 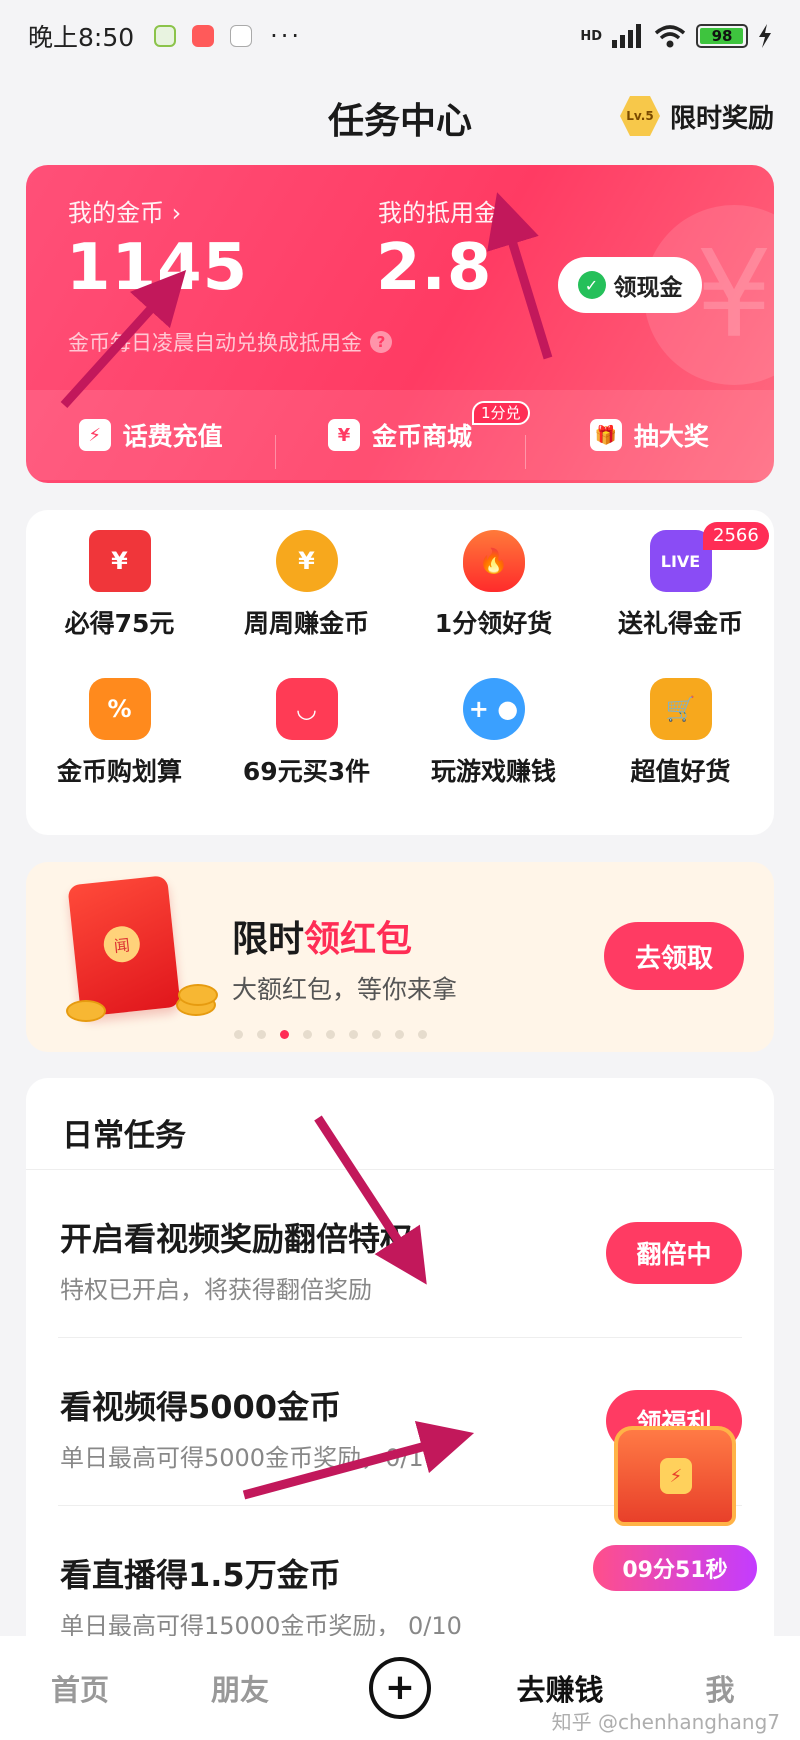 I want to click on lottery-label: 抽大奖, so click(x=671, y=436).